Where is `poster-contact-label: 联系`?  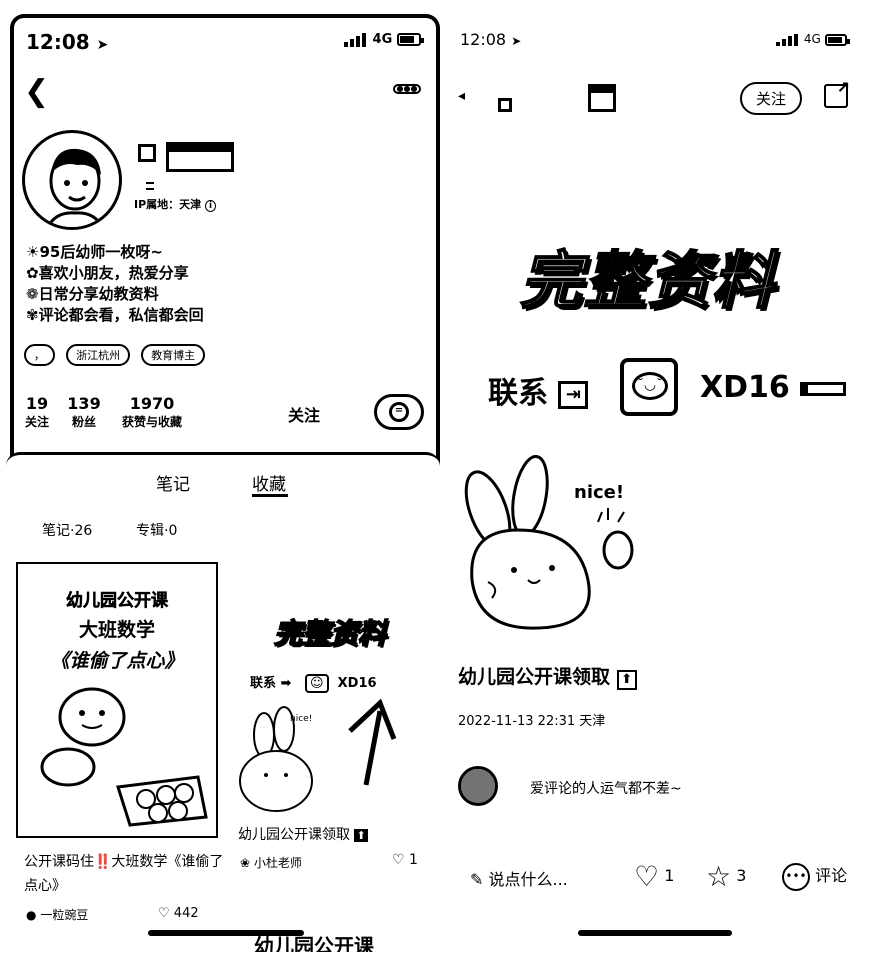 poster-contact-label: 联系 is located at coordinates (263, 683).